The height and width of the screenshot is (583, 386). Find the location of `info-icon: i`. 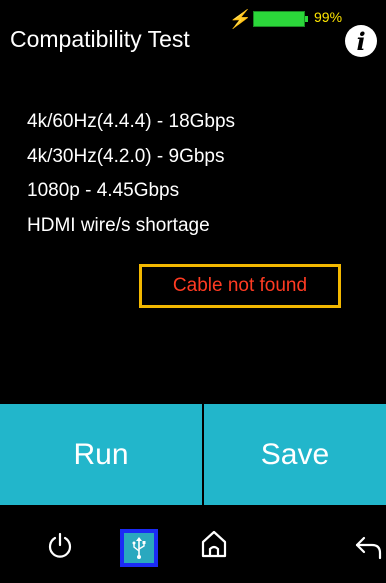

info-icon: i is located at coordinates (361, 41).